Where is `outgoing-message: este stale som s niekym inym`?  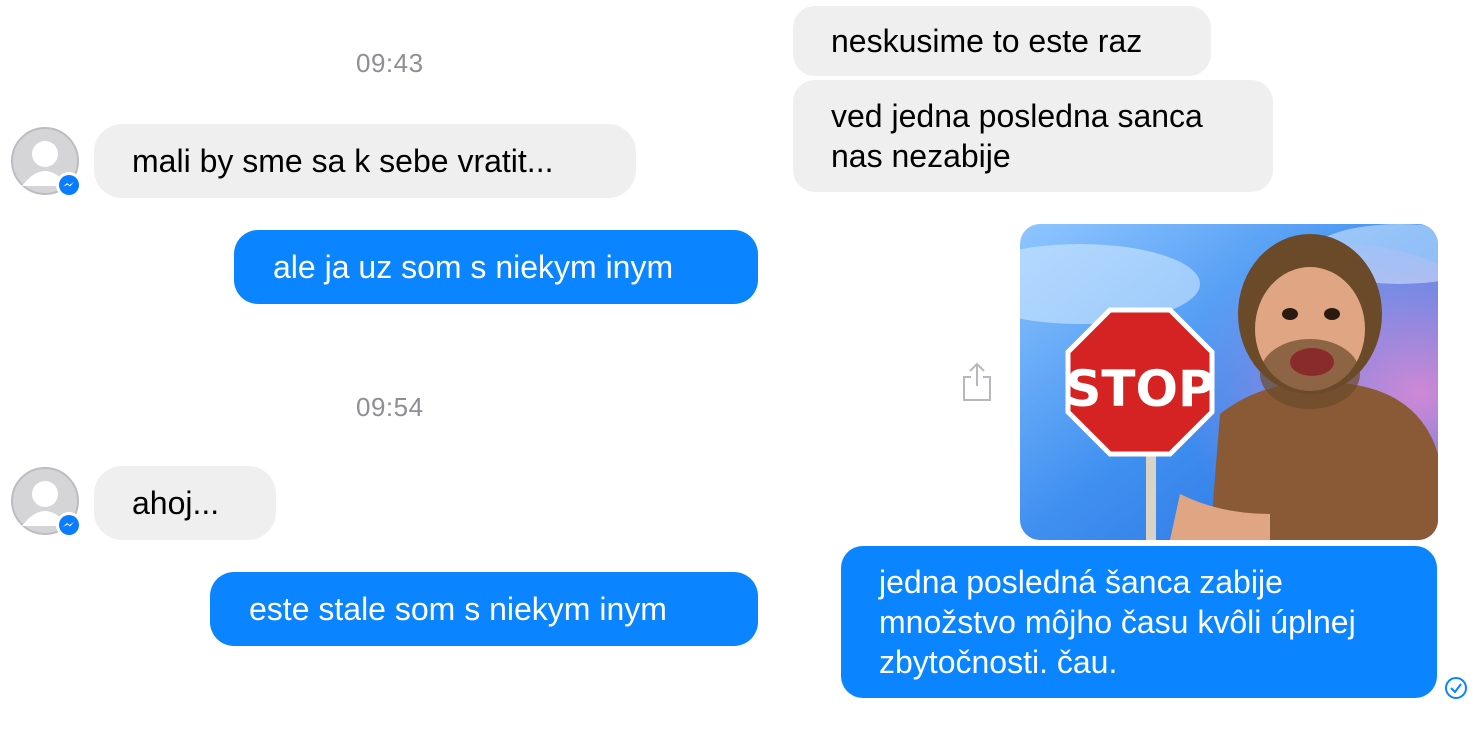 outgoing-message: este stale som s niekym inym is located at coordinates (484, 609).